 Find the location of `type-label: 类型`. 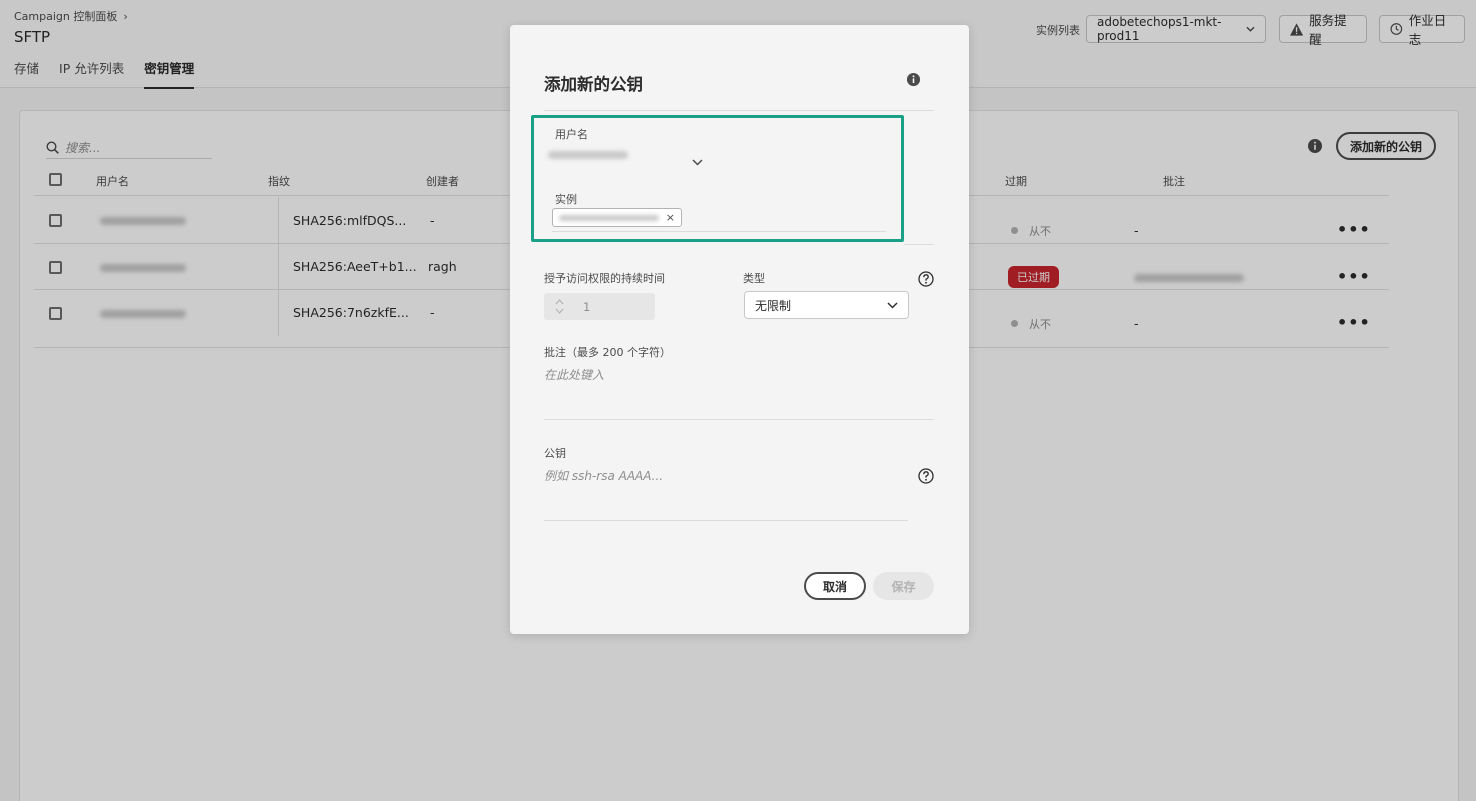

type-label: 类型 is located at coordinates (754, 278).